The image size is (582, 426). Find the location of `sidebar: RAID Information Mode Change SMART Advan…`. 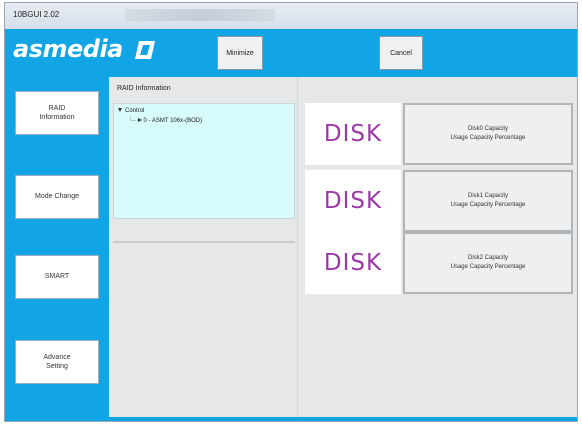

sidebar: RAID Information Mode Change SMART Advan… is located at coordinates (57, 249).